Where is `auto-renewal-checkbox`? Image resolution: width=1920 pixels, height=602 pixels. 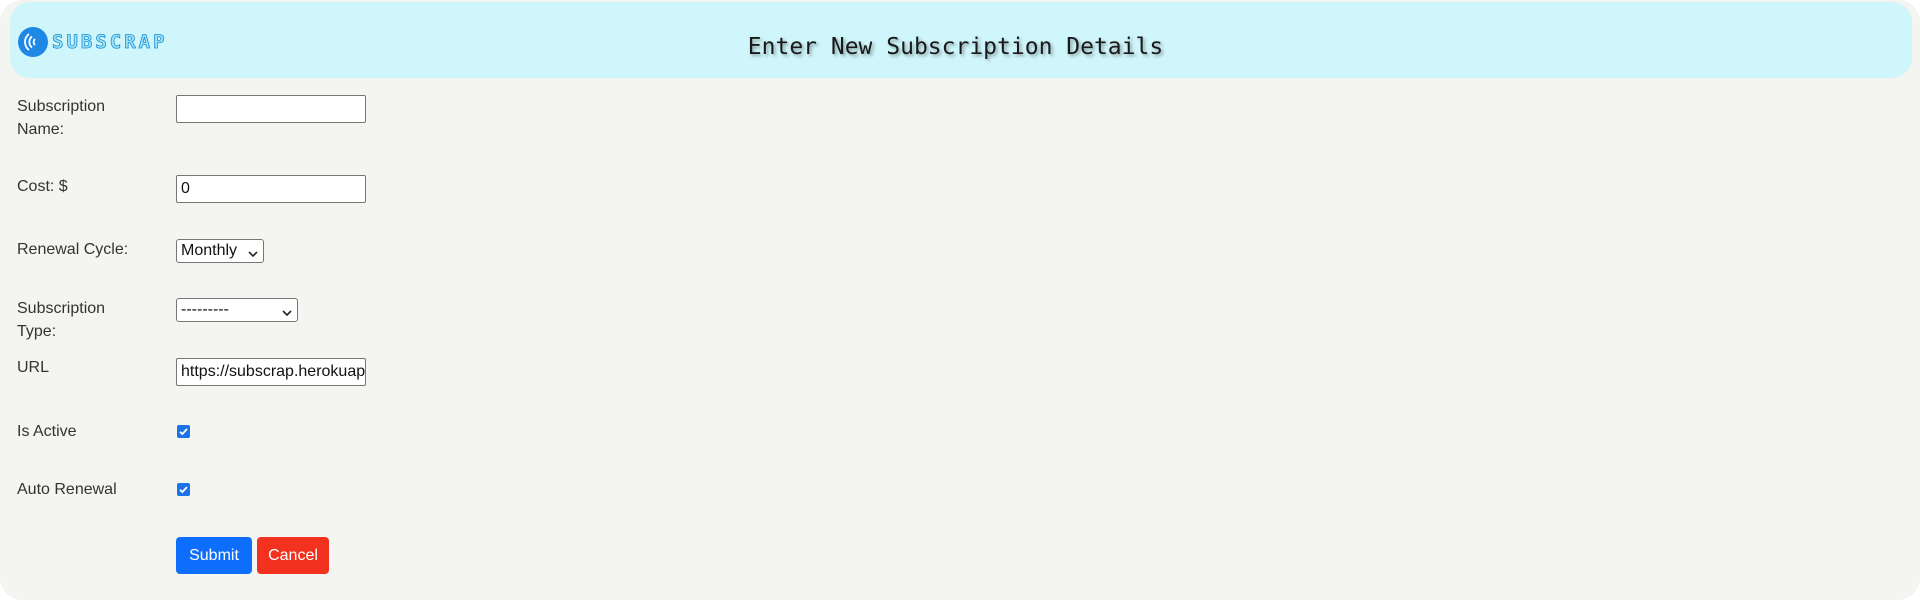 auto-renewal-checkbox is located at coordinates (183, 489).